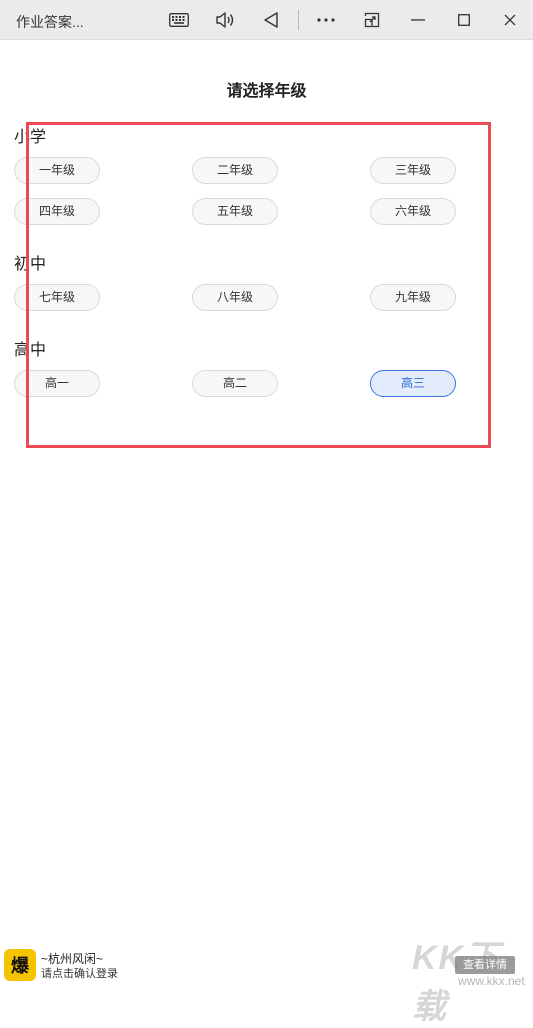 The width and height of the screenshot is (533, 1028). Describe the element at coordinates (266, 91) in the screenshot. I see `page-title: 请选择年级` at that location.